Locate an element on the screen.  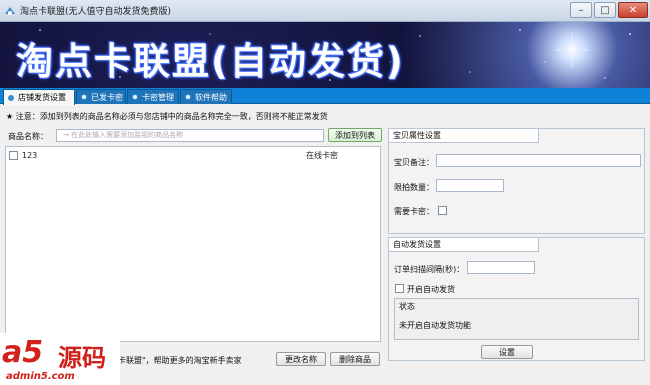
tab-sent-cards: 已发卡密 is located at coordinates (101, 96).